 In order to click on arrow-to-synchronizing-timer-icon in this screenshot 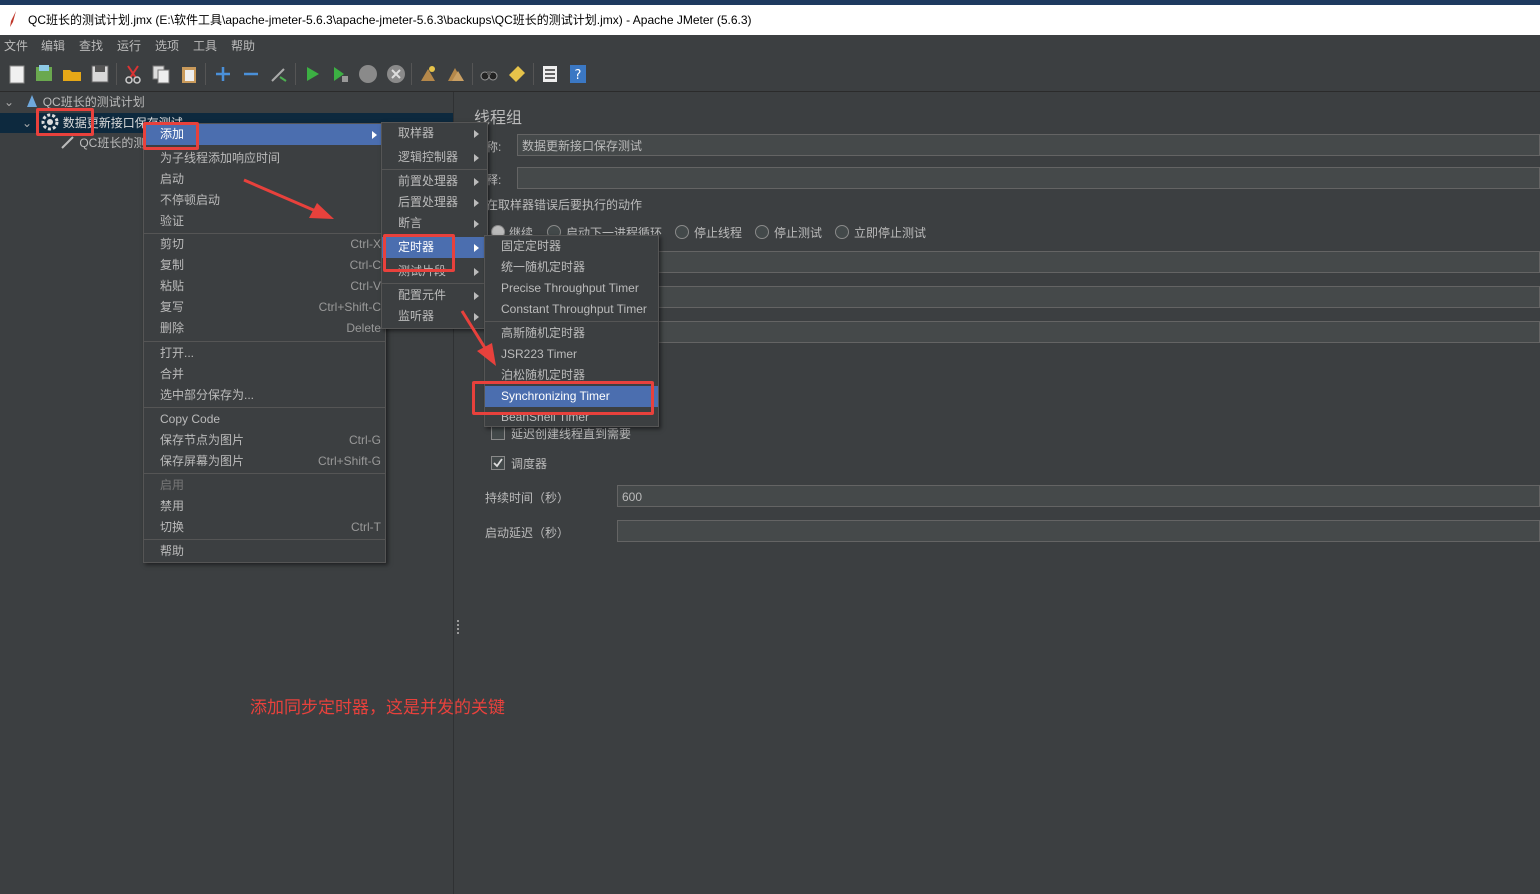, I will do `click(478, 338)`.